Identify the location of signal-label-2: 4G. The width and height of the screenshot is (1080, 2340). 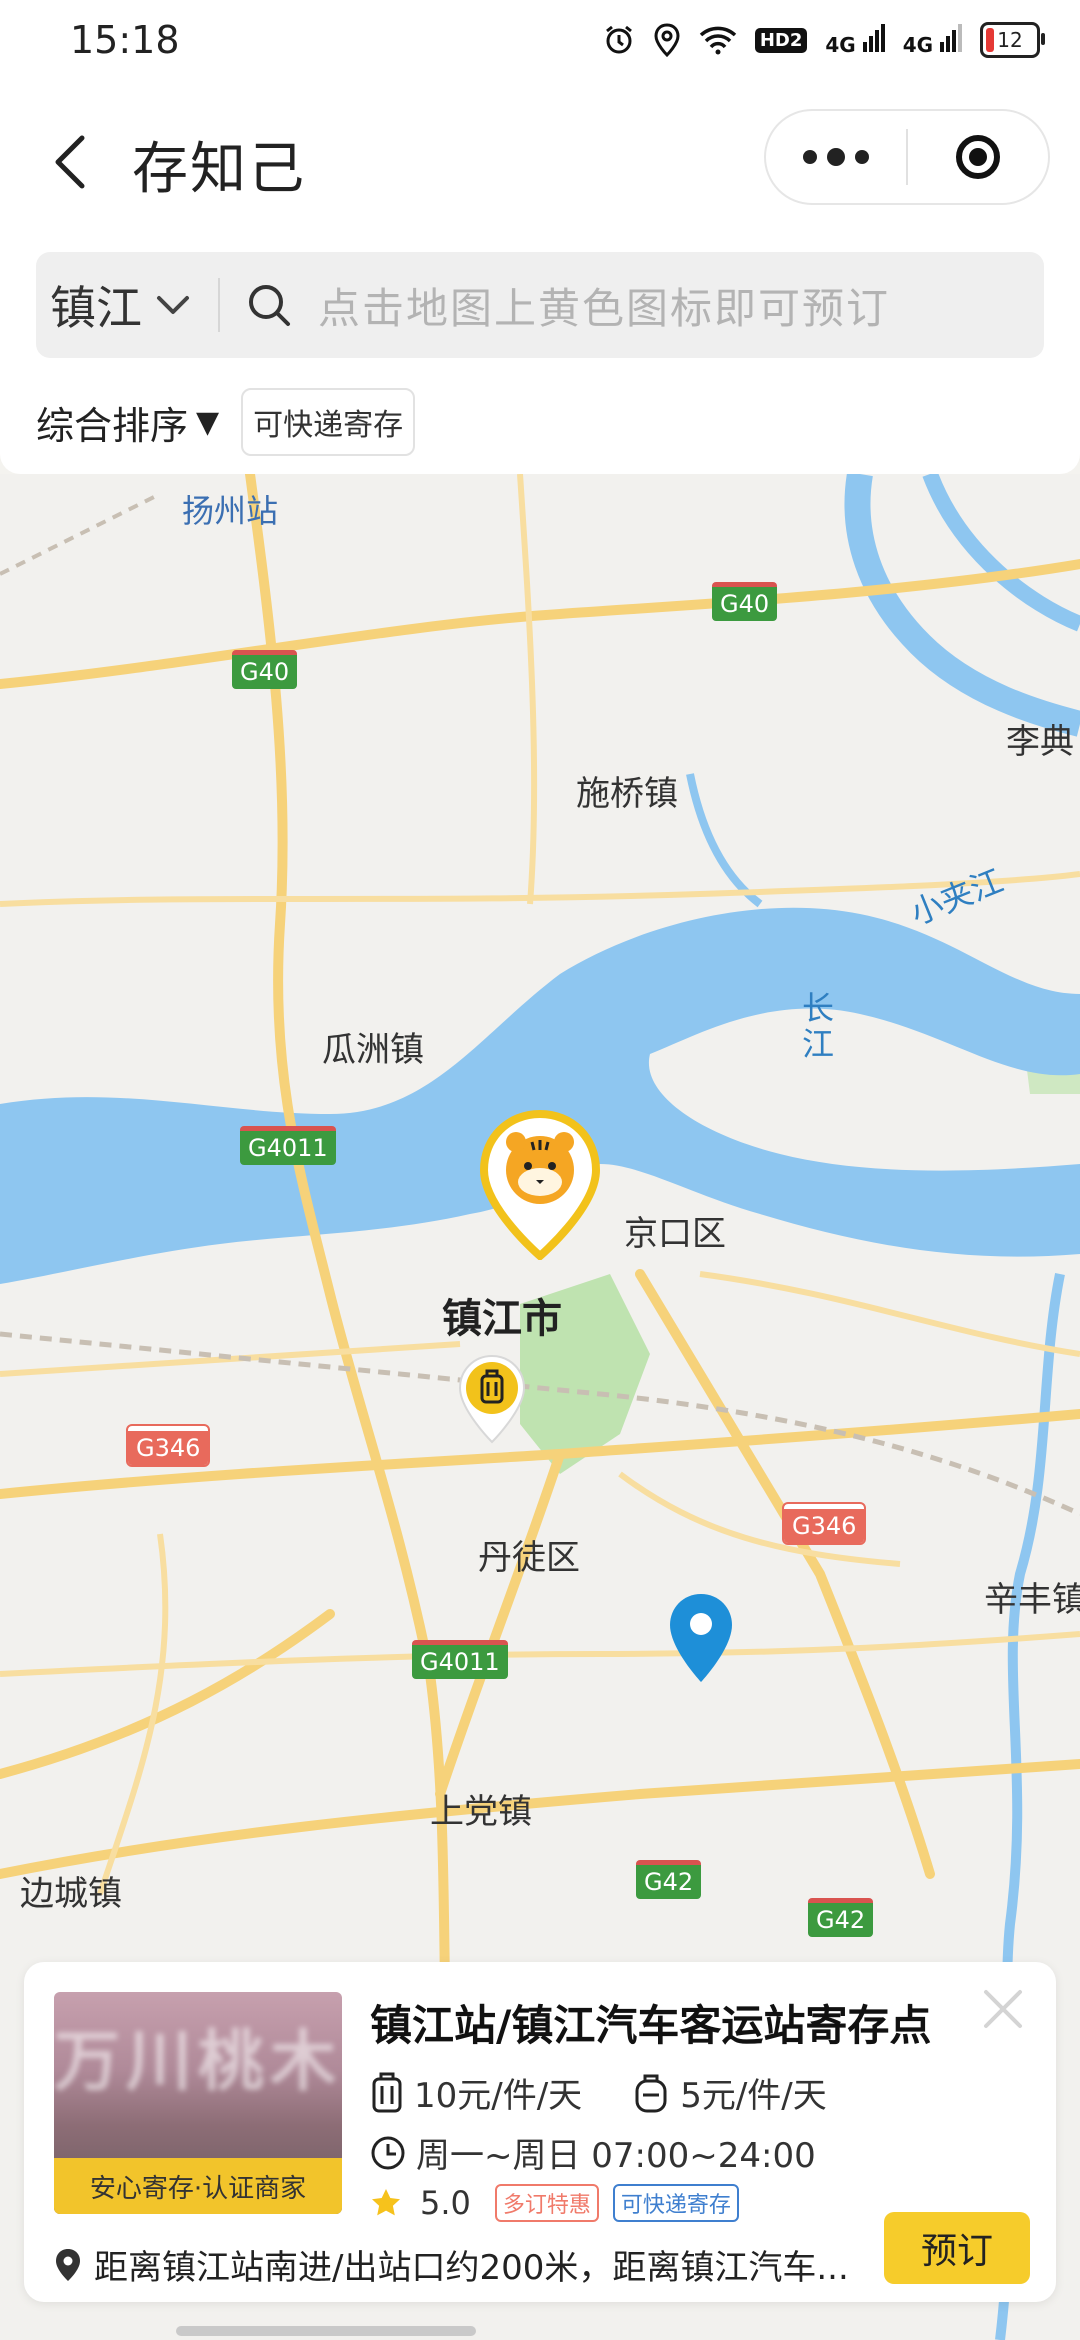
(918, 44).